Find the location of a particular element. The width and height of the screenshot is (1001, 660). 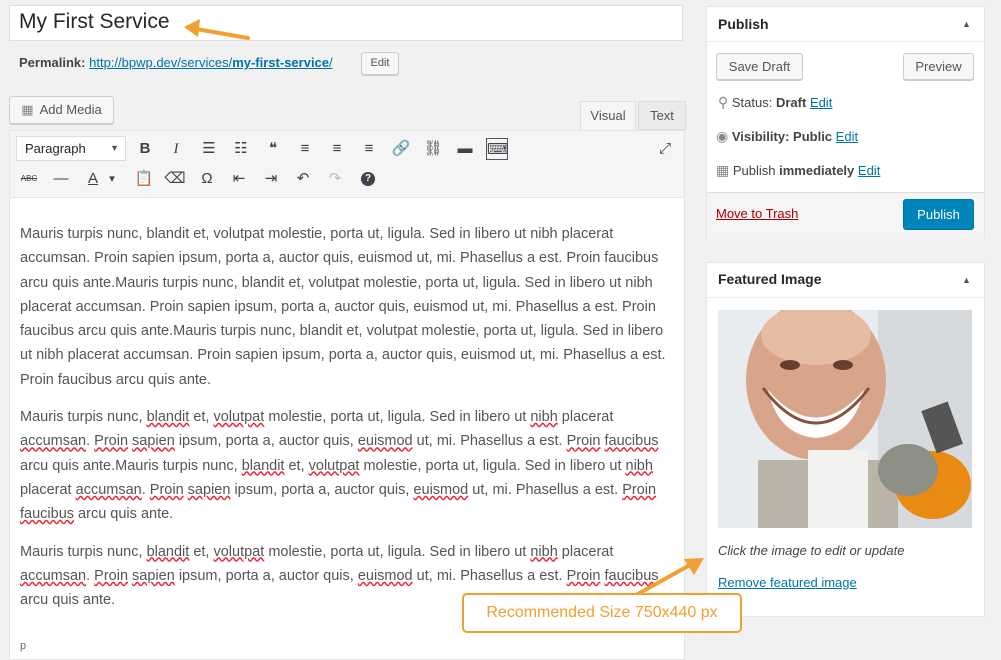

add-media-button: ▦ Add Media is located at coordinates (61, 110).